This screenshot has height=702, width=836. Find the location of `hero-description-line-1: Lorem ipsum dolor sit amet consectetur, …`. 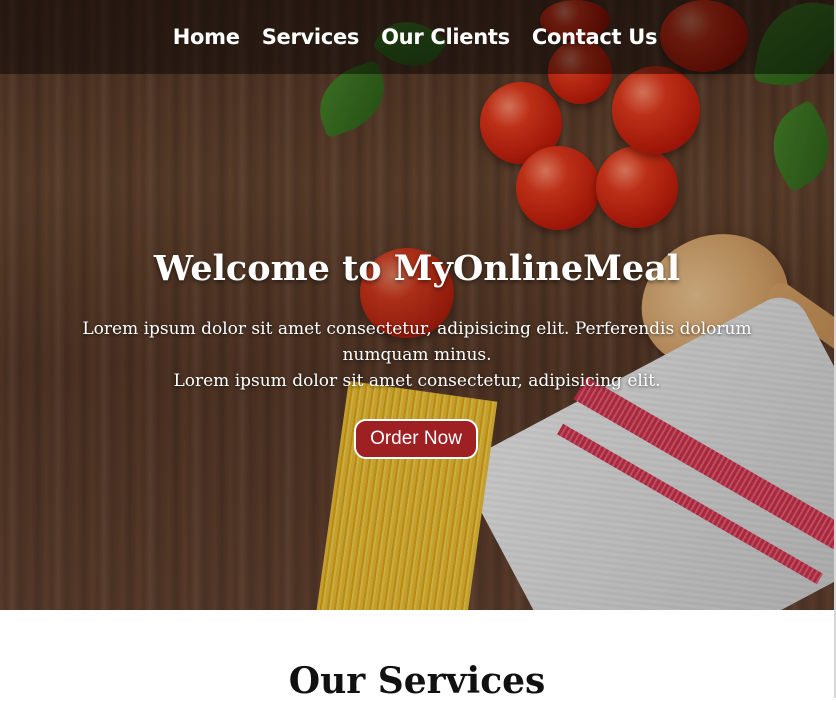

hero-description-line-1: Lorem ipsum dolor sit amet consectetur, … is located at coordinates (417, 342).